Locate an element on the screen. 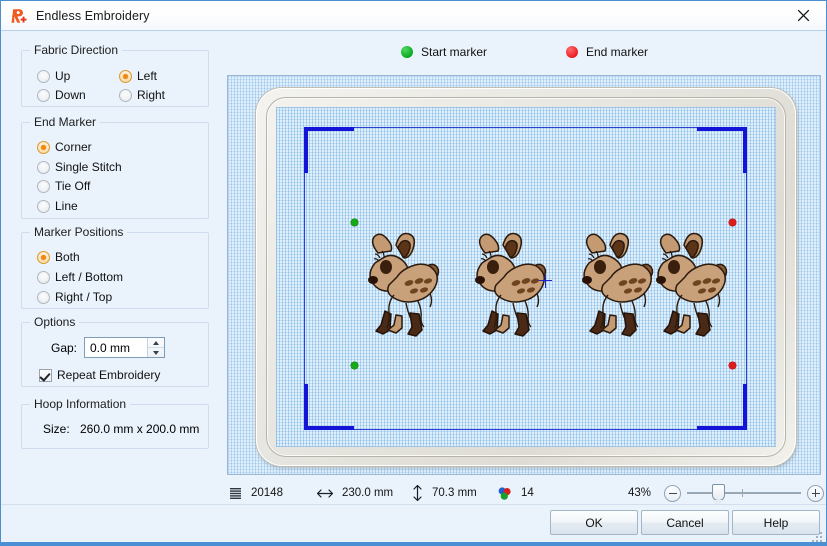  zoom-level-value: 43% is located at coordinates (639, 493).